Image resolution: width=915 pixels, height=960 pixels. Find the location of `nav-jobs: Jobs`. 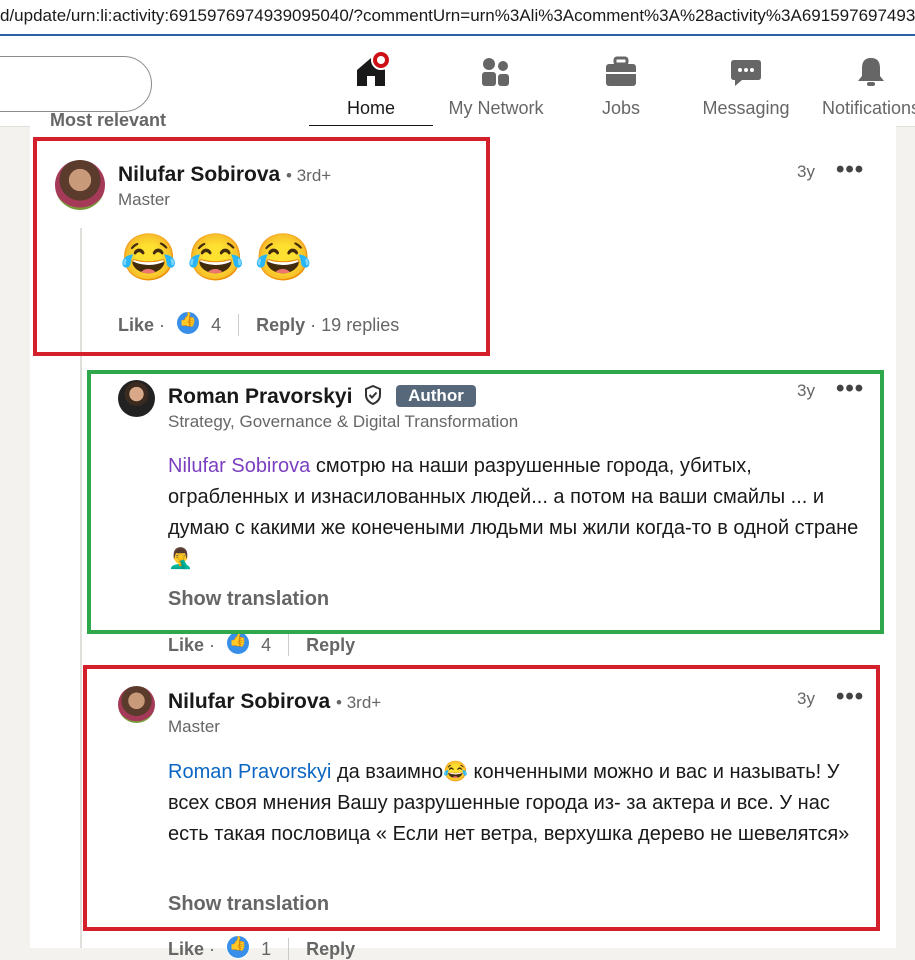

nav-jobs: Jobs is located at coordinates (621, 88).